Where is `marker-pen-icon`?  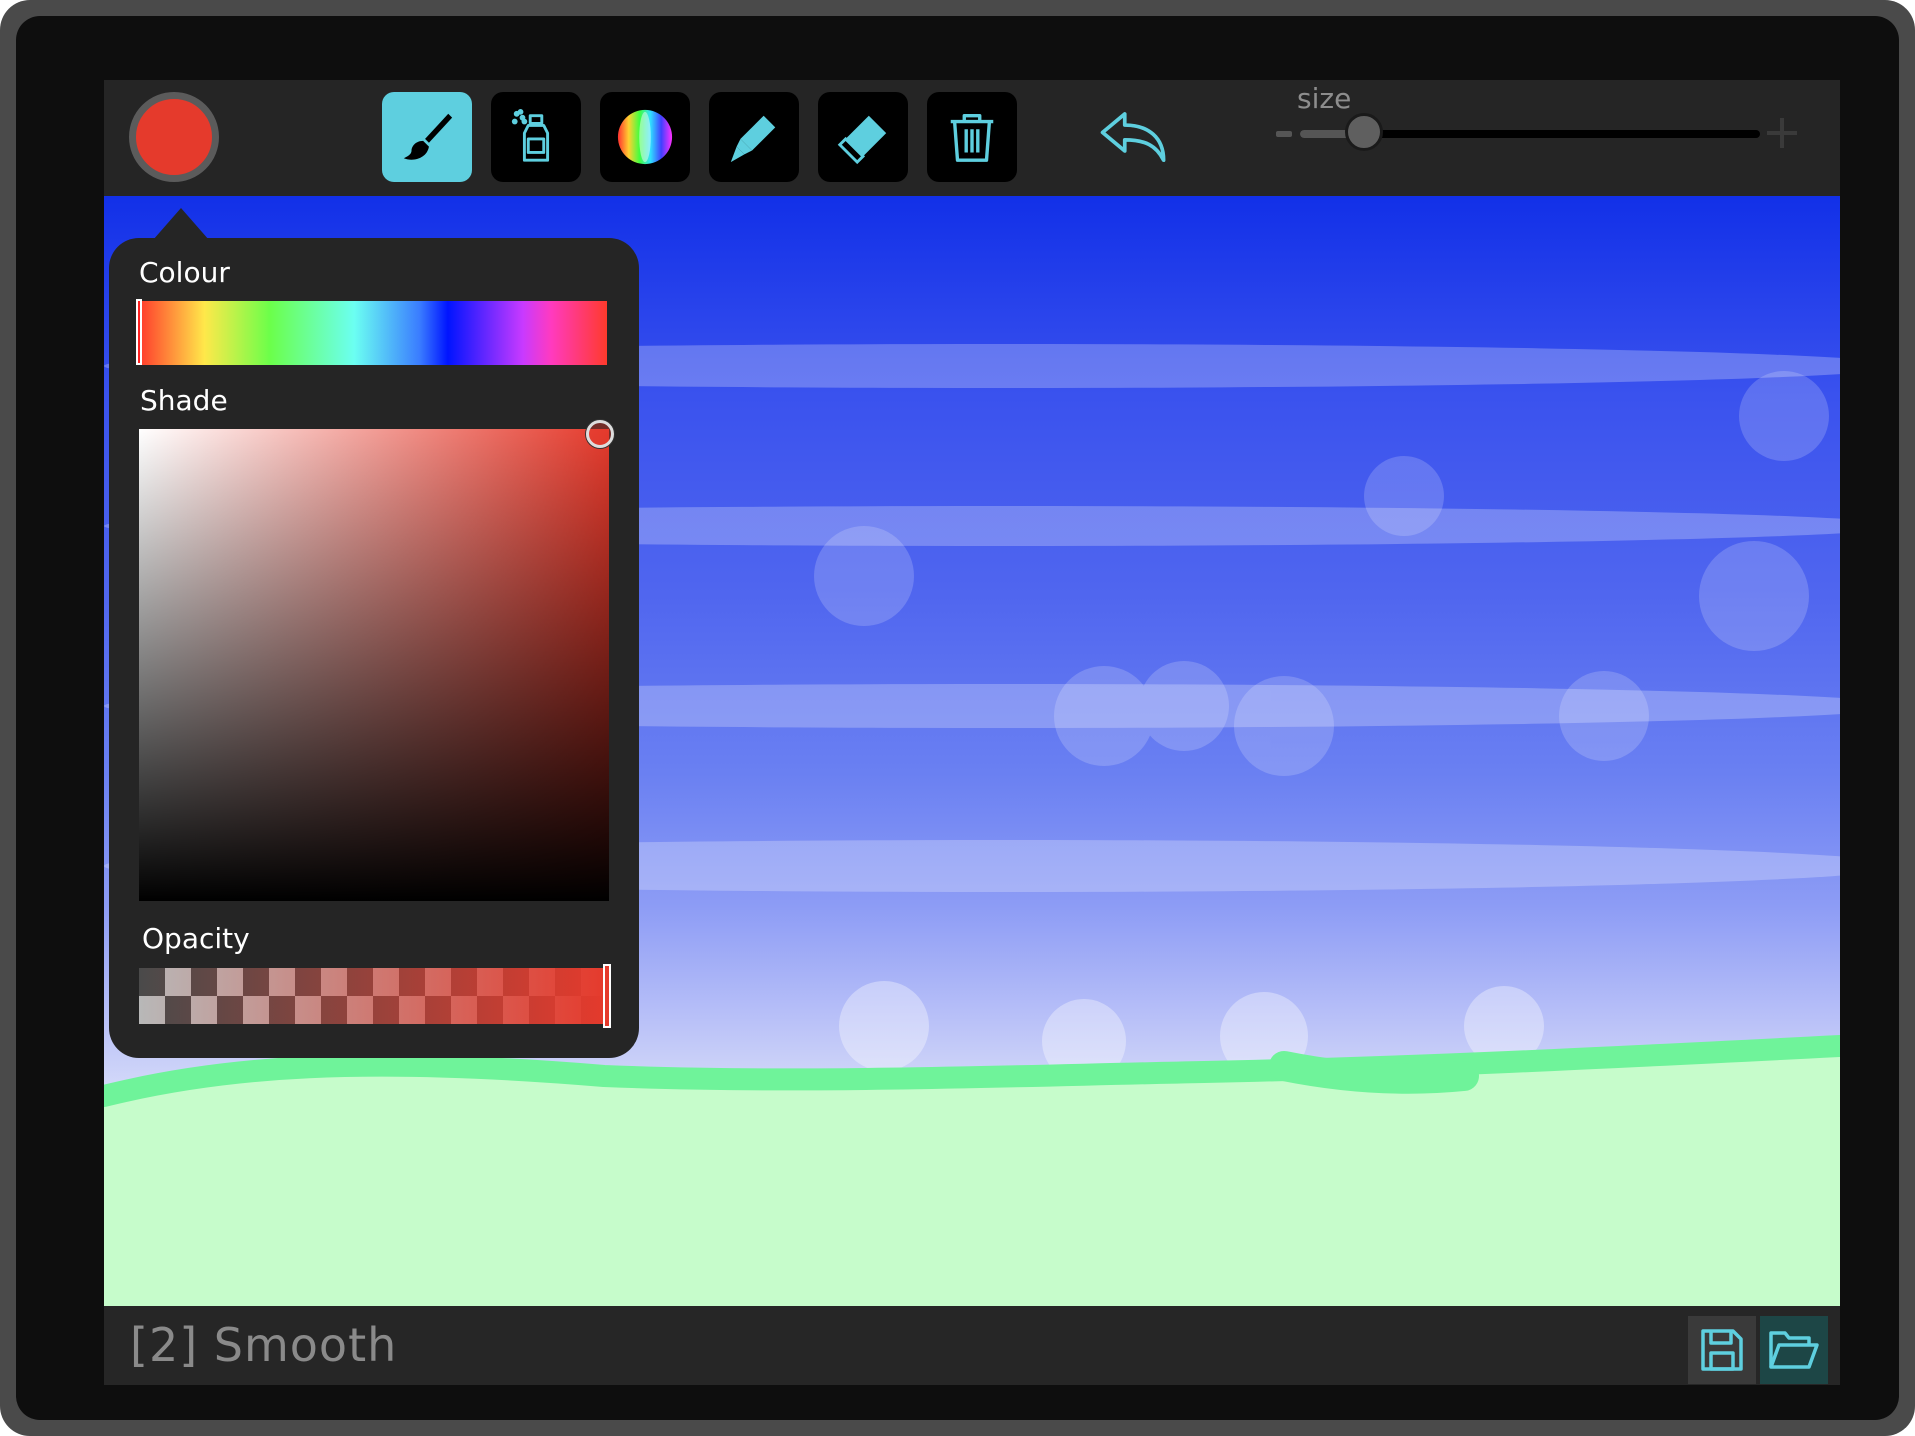
marker-pen-icon is located at coordinates (753, 139).